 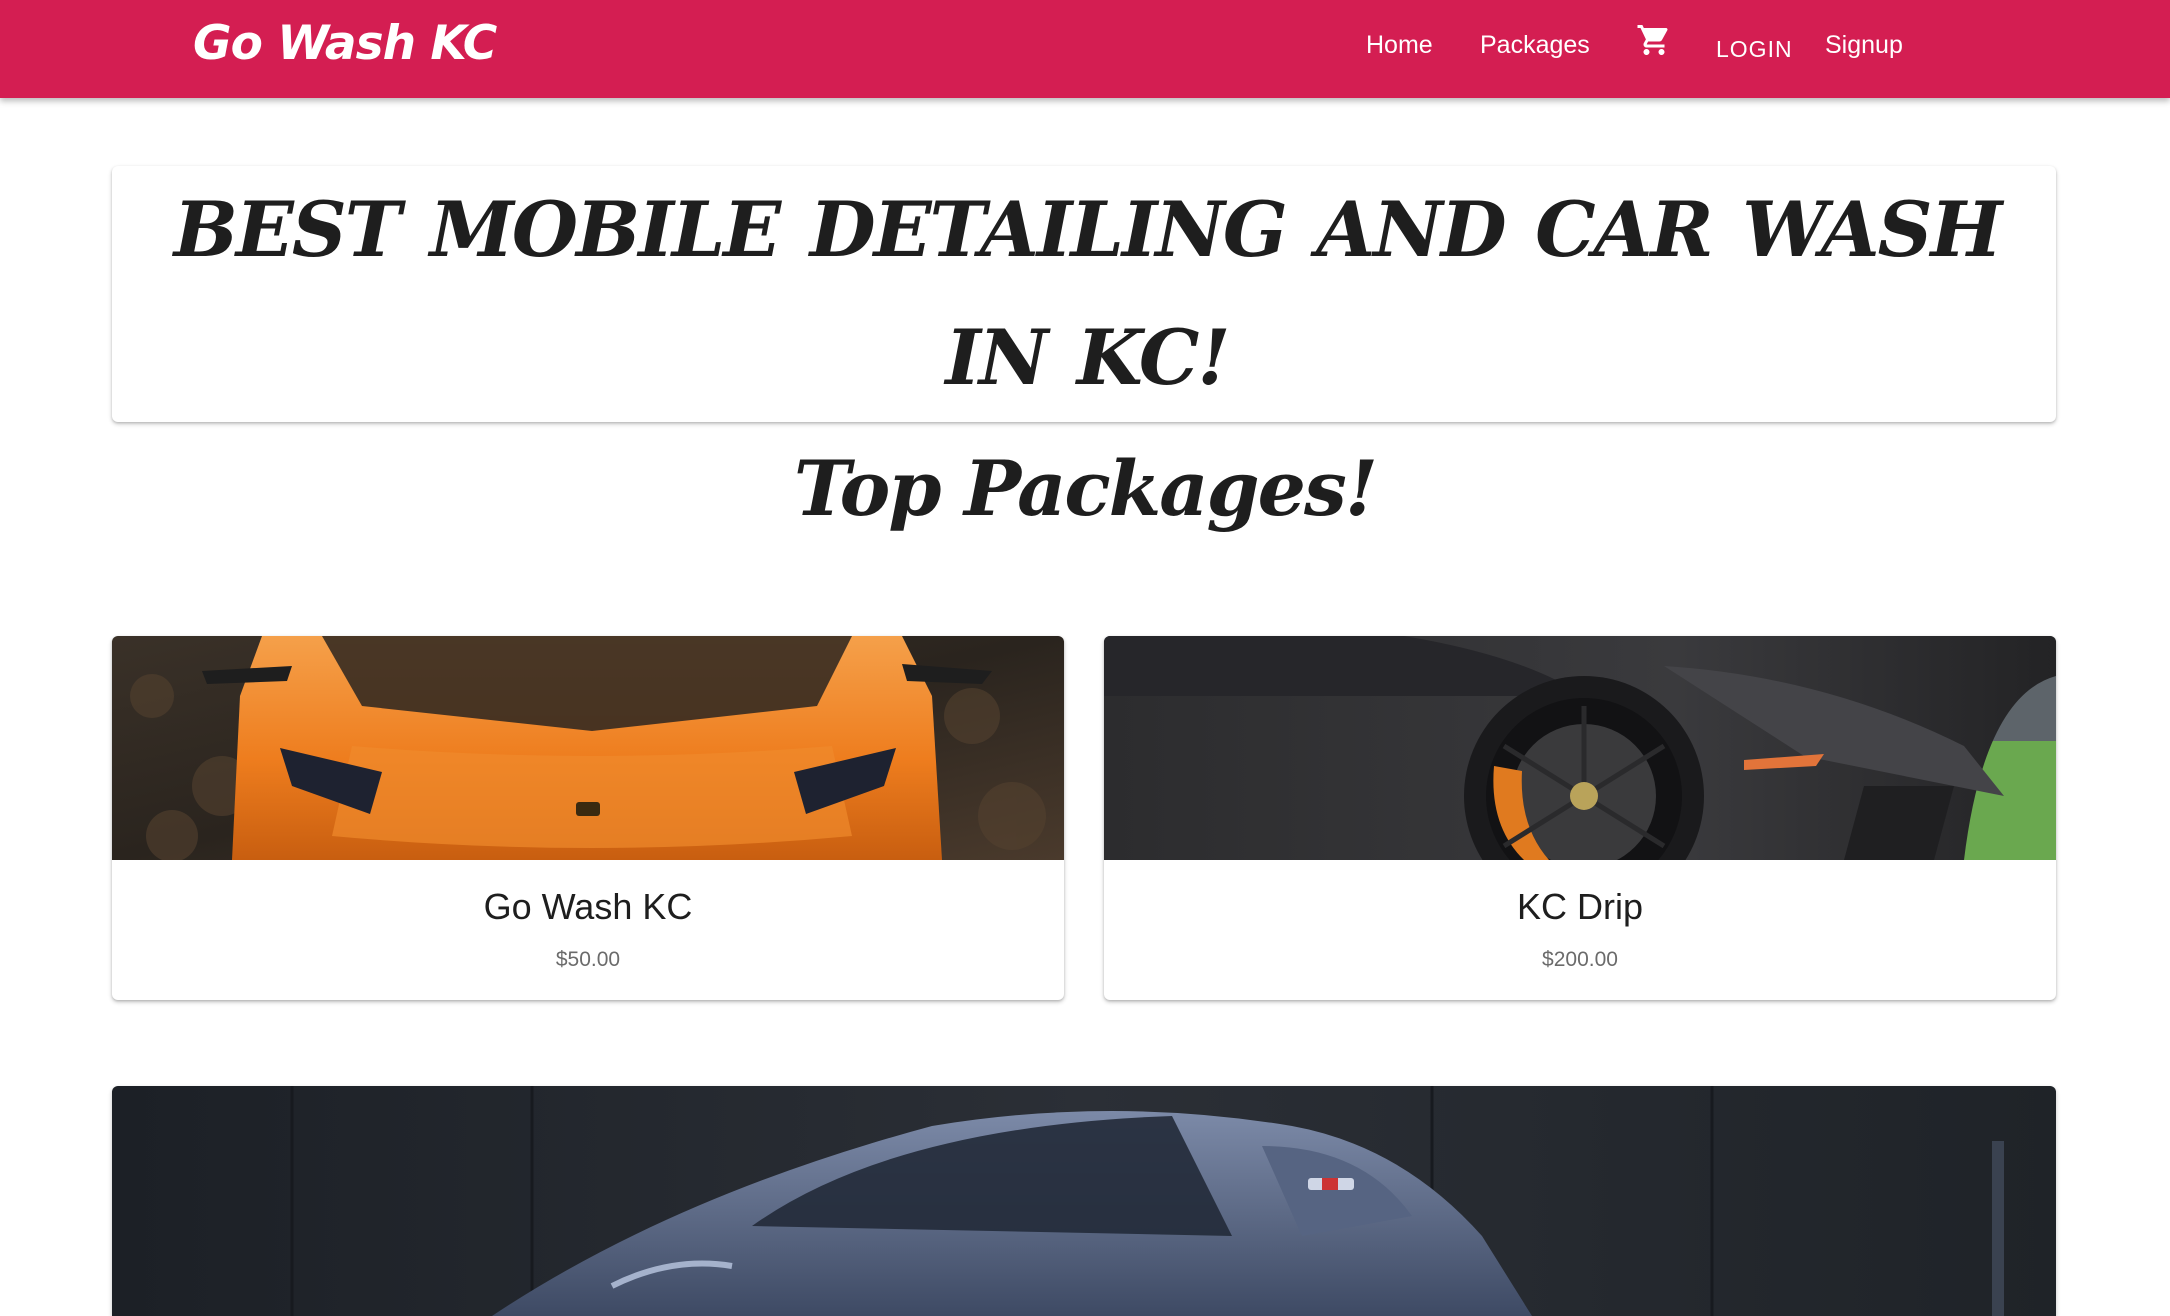 What do you see at coordinates (1399, 45) in the screenshot?
I see `nav-home-link: Home` at bounding box center [1399, 45].